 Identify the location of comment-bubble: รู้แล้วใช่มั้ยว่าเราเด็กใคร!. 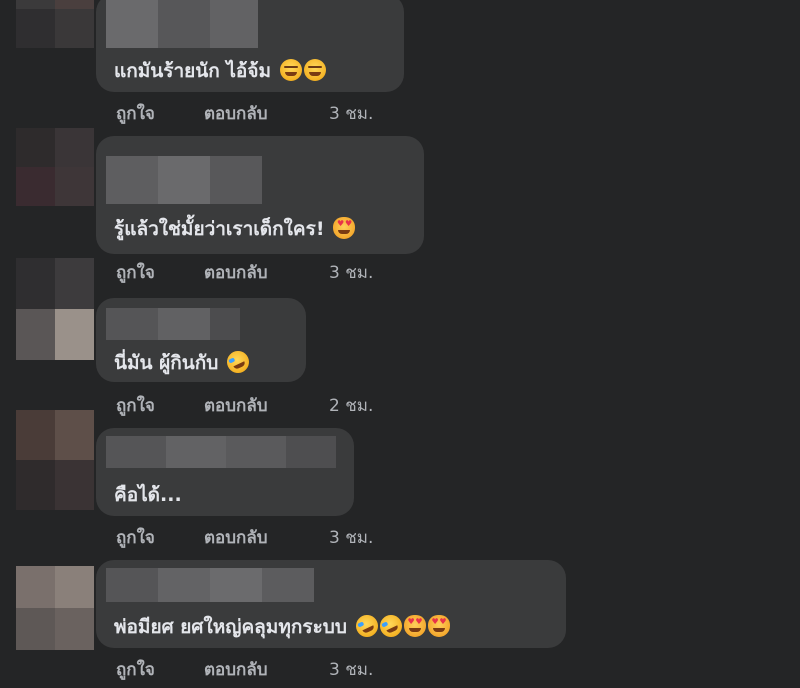
(260, 195).